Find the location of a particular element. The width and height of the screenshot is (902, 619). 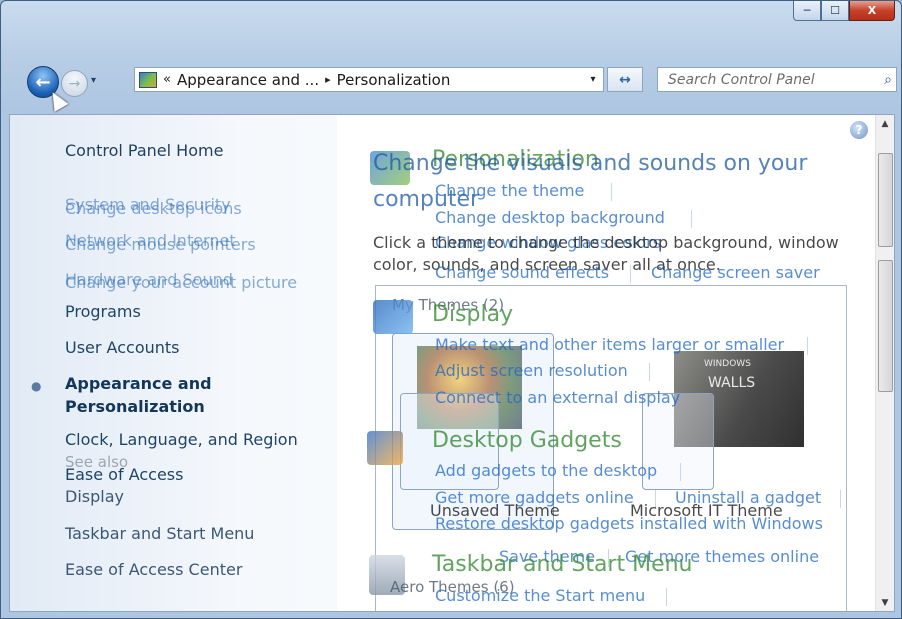

active-line-2: Personalization is located at coordinates (135, 406).